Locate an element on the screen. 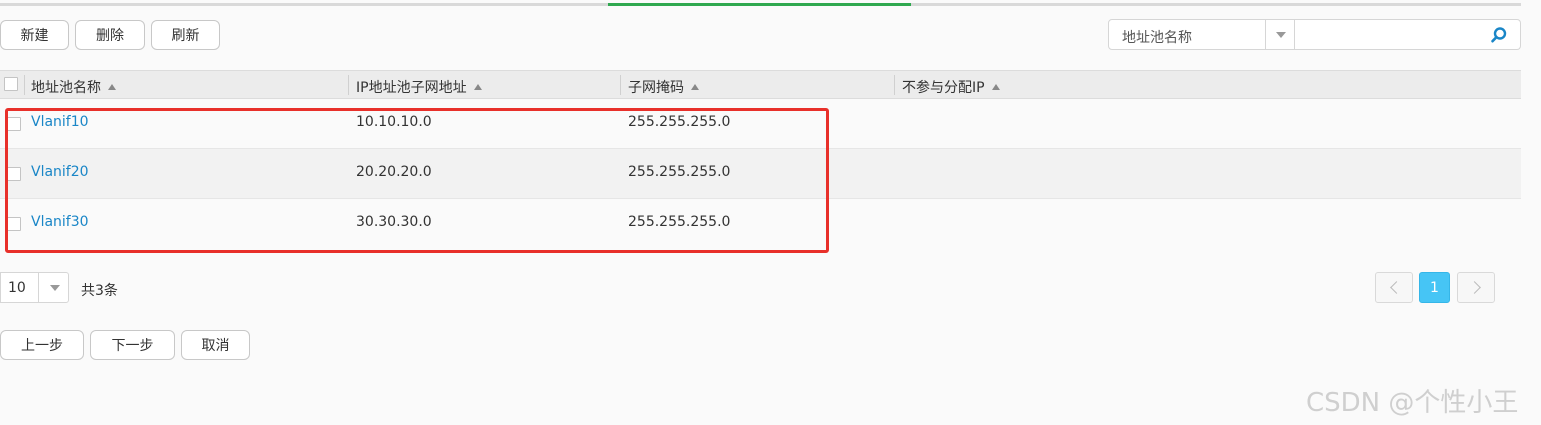 Image resolution: width=1541 pixels, height=425 pixels. watermark: CSDN @个性小王 is located at coordinates (1412, 403).